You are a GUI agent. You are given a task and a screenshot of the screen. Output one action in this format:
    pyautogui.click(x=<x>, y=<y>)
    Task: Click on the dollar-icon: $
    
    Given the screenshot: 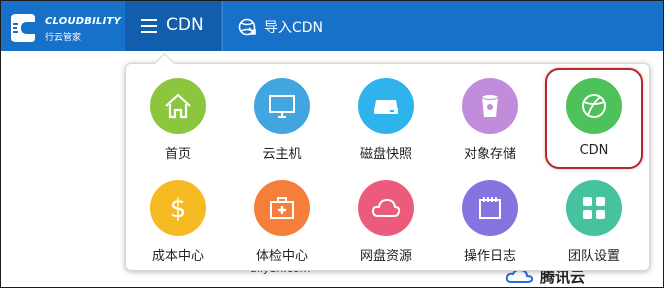 What is the action you would take?
    pyautogui.click(x=178, y=208)
    